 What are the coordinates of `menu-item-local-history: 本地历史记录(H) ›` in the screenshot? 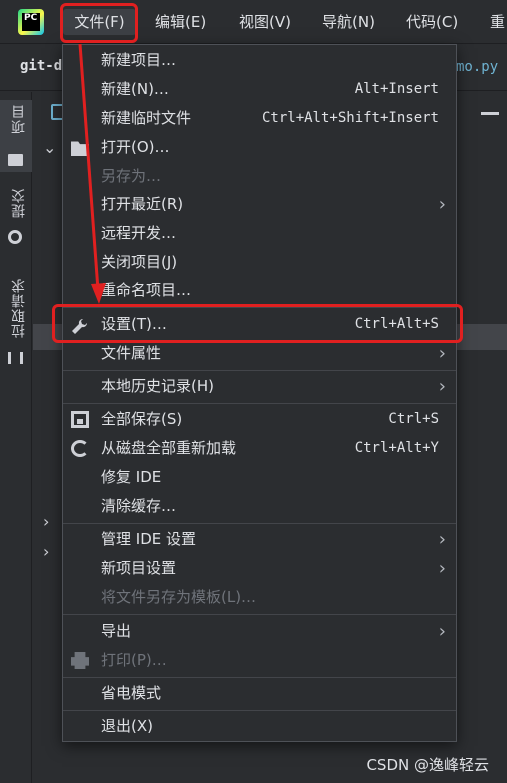 It's located at (259, 386).